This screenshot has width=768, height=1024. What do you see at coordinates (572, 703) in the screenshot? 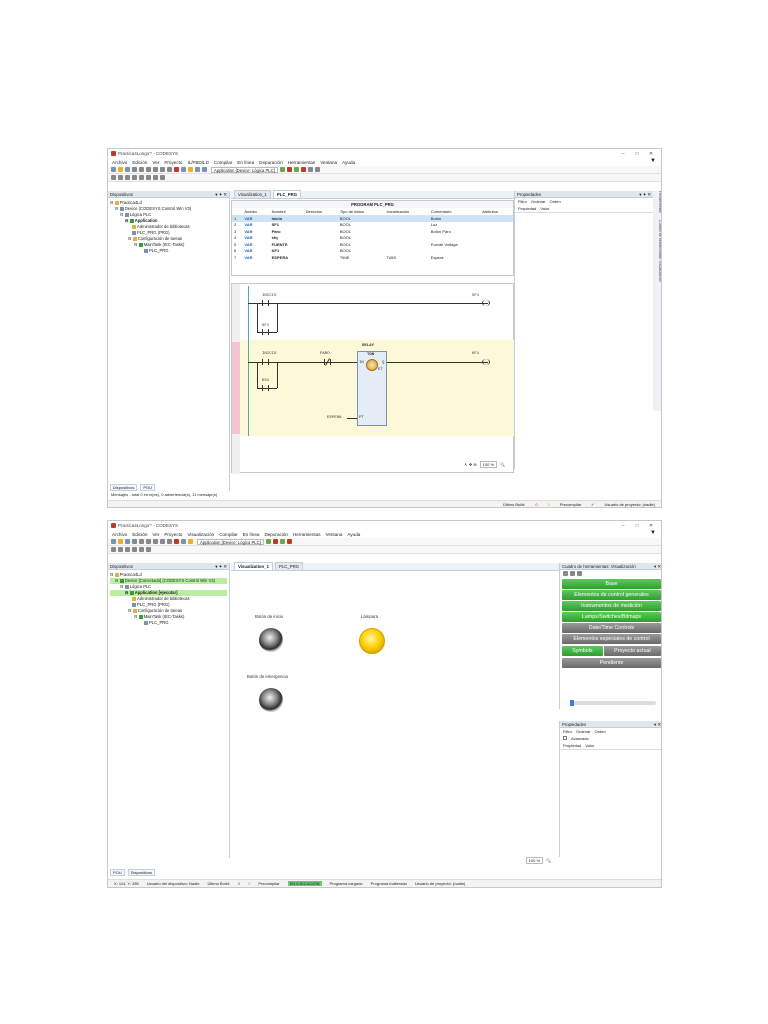
I see `slider-thumb` at bounding box center [572, 703].